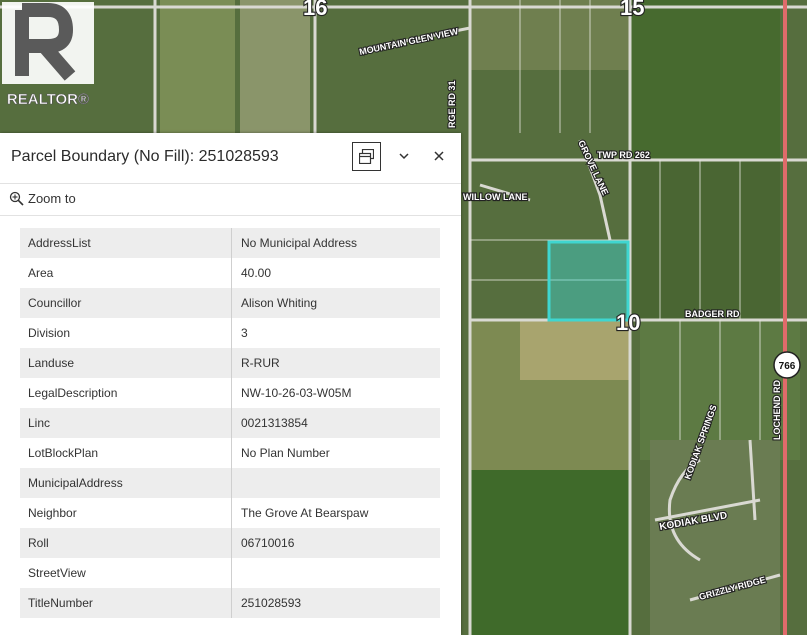  What do you see at coordinates (126, 243) in the screenshot?
I see `attribute-key: AddressList` at bounding box center [126, 243].